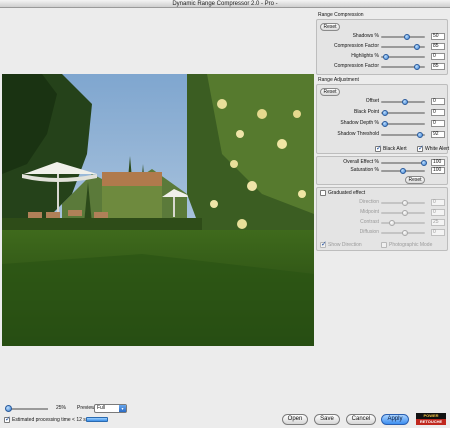  What do you see at coordinates (52, 420) in the screenshot?
I see `estimate-label: Estimated processing time < 12 sec.` at bounding box center [52, 420].